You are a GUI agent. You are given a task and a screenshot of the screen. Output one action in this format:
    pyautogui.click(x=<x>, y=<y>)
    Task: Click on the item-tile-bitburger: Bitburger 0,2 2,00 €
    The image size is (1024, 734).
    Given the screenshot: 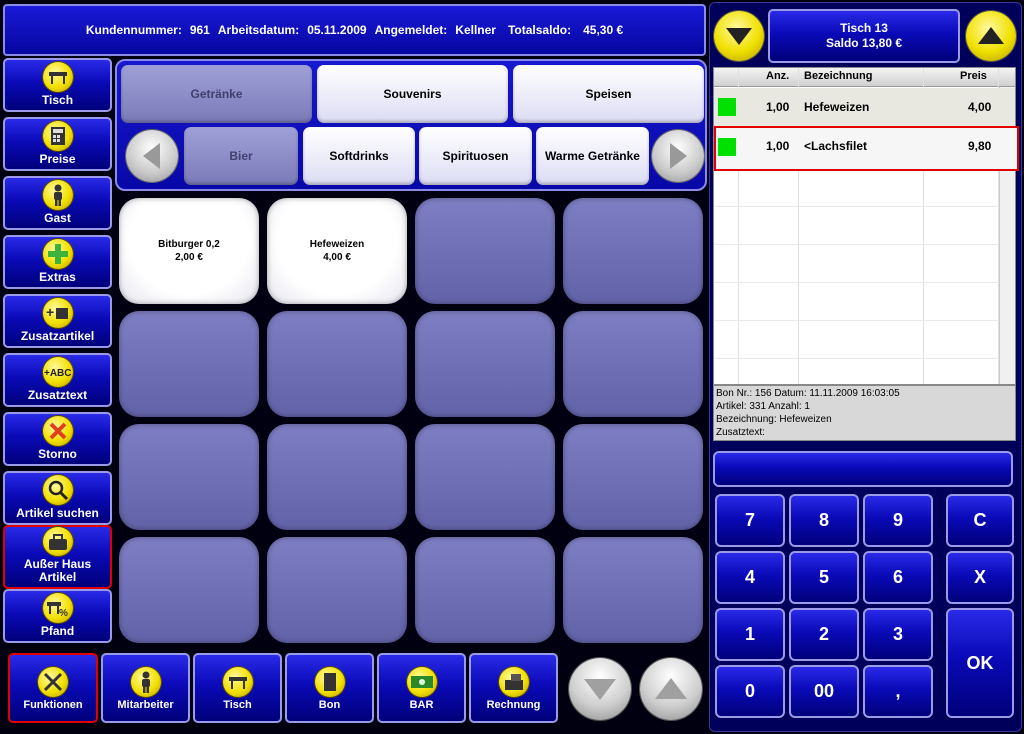 What is the action you would take?
    pyautogui.click(x=189, y=251)
    